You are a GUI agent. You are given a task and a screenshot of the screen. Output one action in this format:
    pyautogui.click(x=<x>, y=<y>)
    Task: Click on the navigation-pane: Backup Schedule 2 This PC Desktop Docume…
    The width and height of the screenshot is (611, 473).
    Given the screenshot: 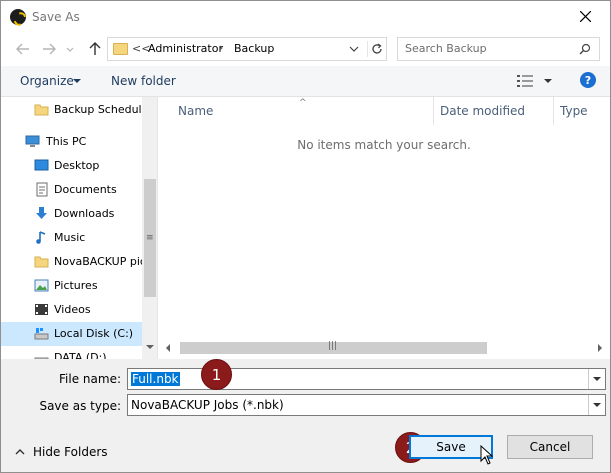 What is the action you would take?
    pyautogui.click(x=79, y=228)
    